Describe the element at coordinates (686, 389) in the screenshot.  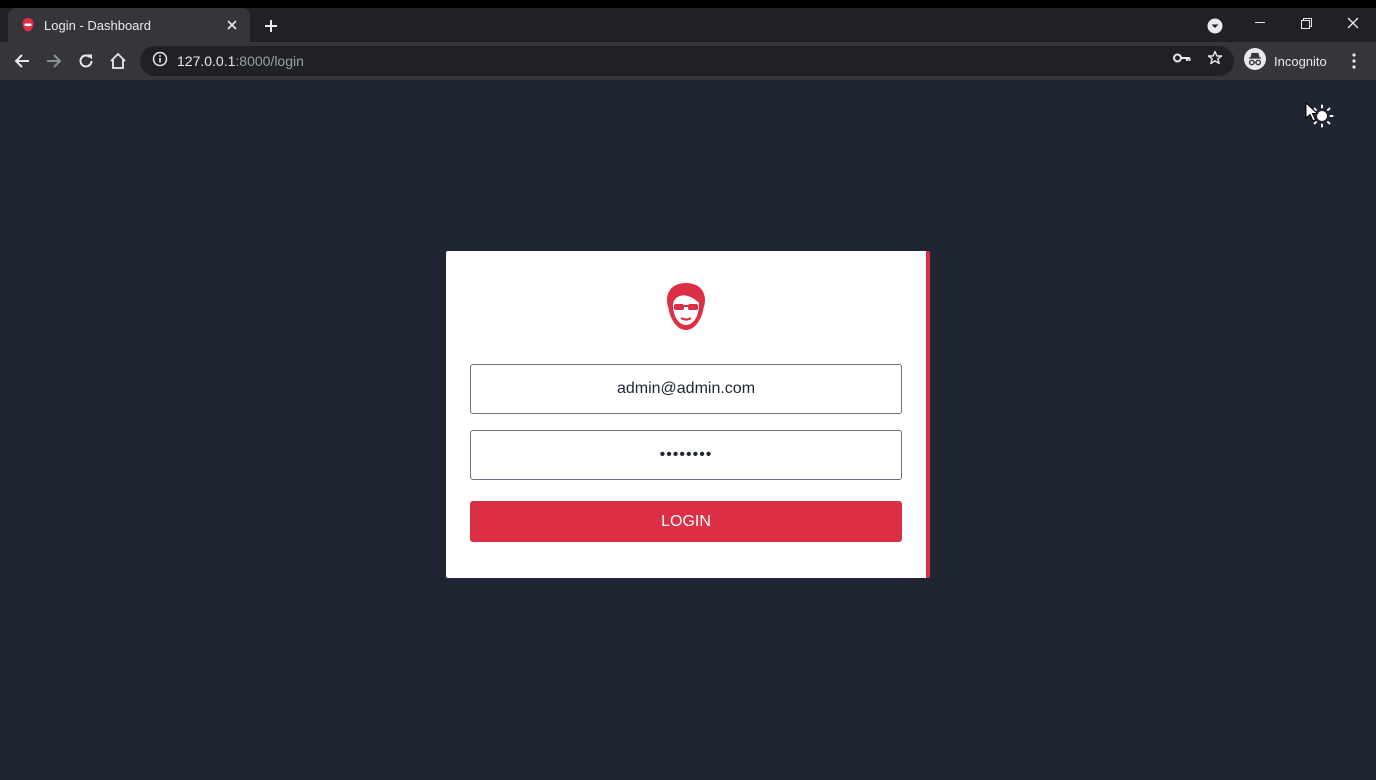
I see `email-field: admin@admin.com` at that location.